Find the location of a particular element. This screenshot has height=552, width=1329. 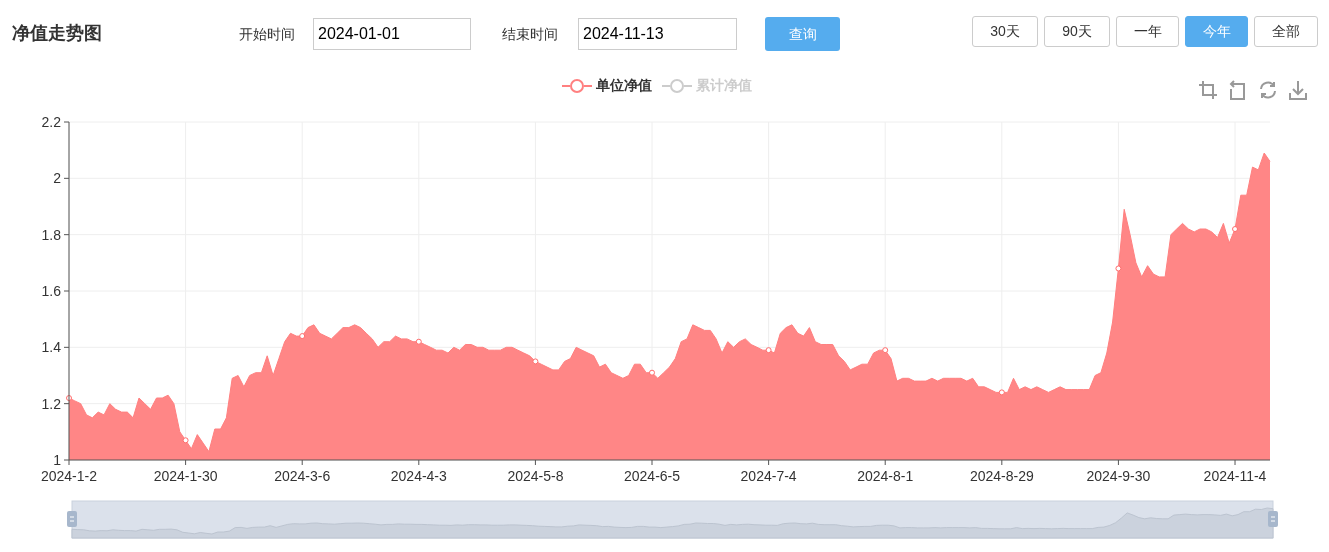

y-axis-label: 1.2 is located at coordinates (51, 403).